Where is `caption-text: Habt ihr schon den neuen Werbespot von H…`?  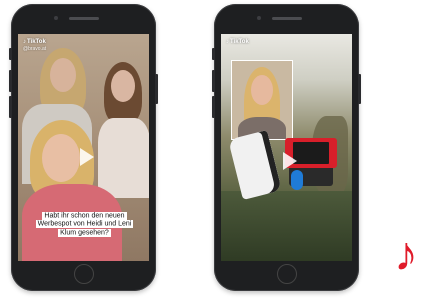
caption-text: Habt ihr schon den neuen Werbespot von H… is located at coordinates (84, 224).